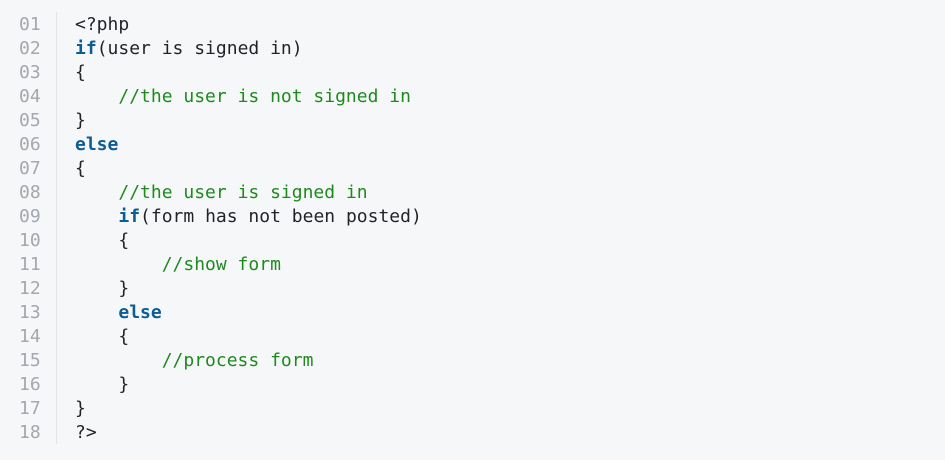  I want to click on code-token: ?>, so click(86, 432).